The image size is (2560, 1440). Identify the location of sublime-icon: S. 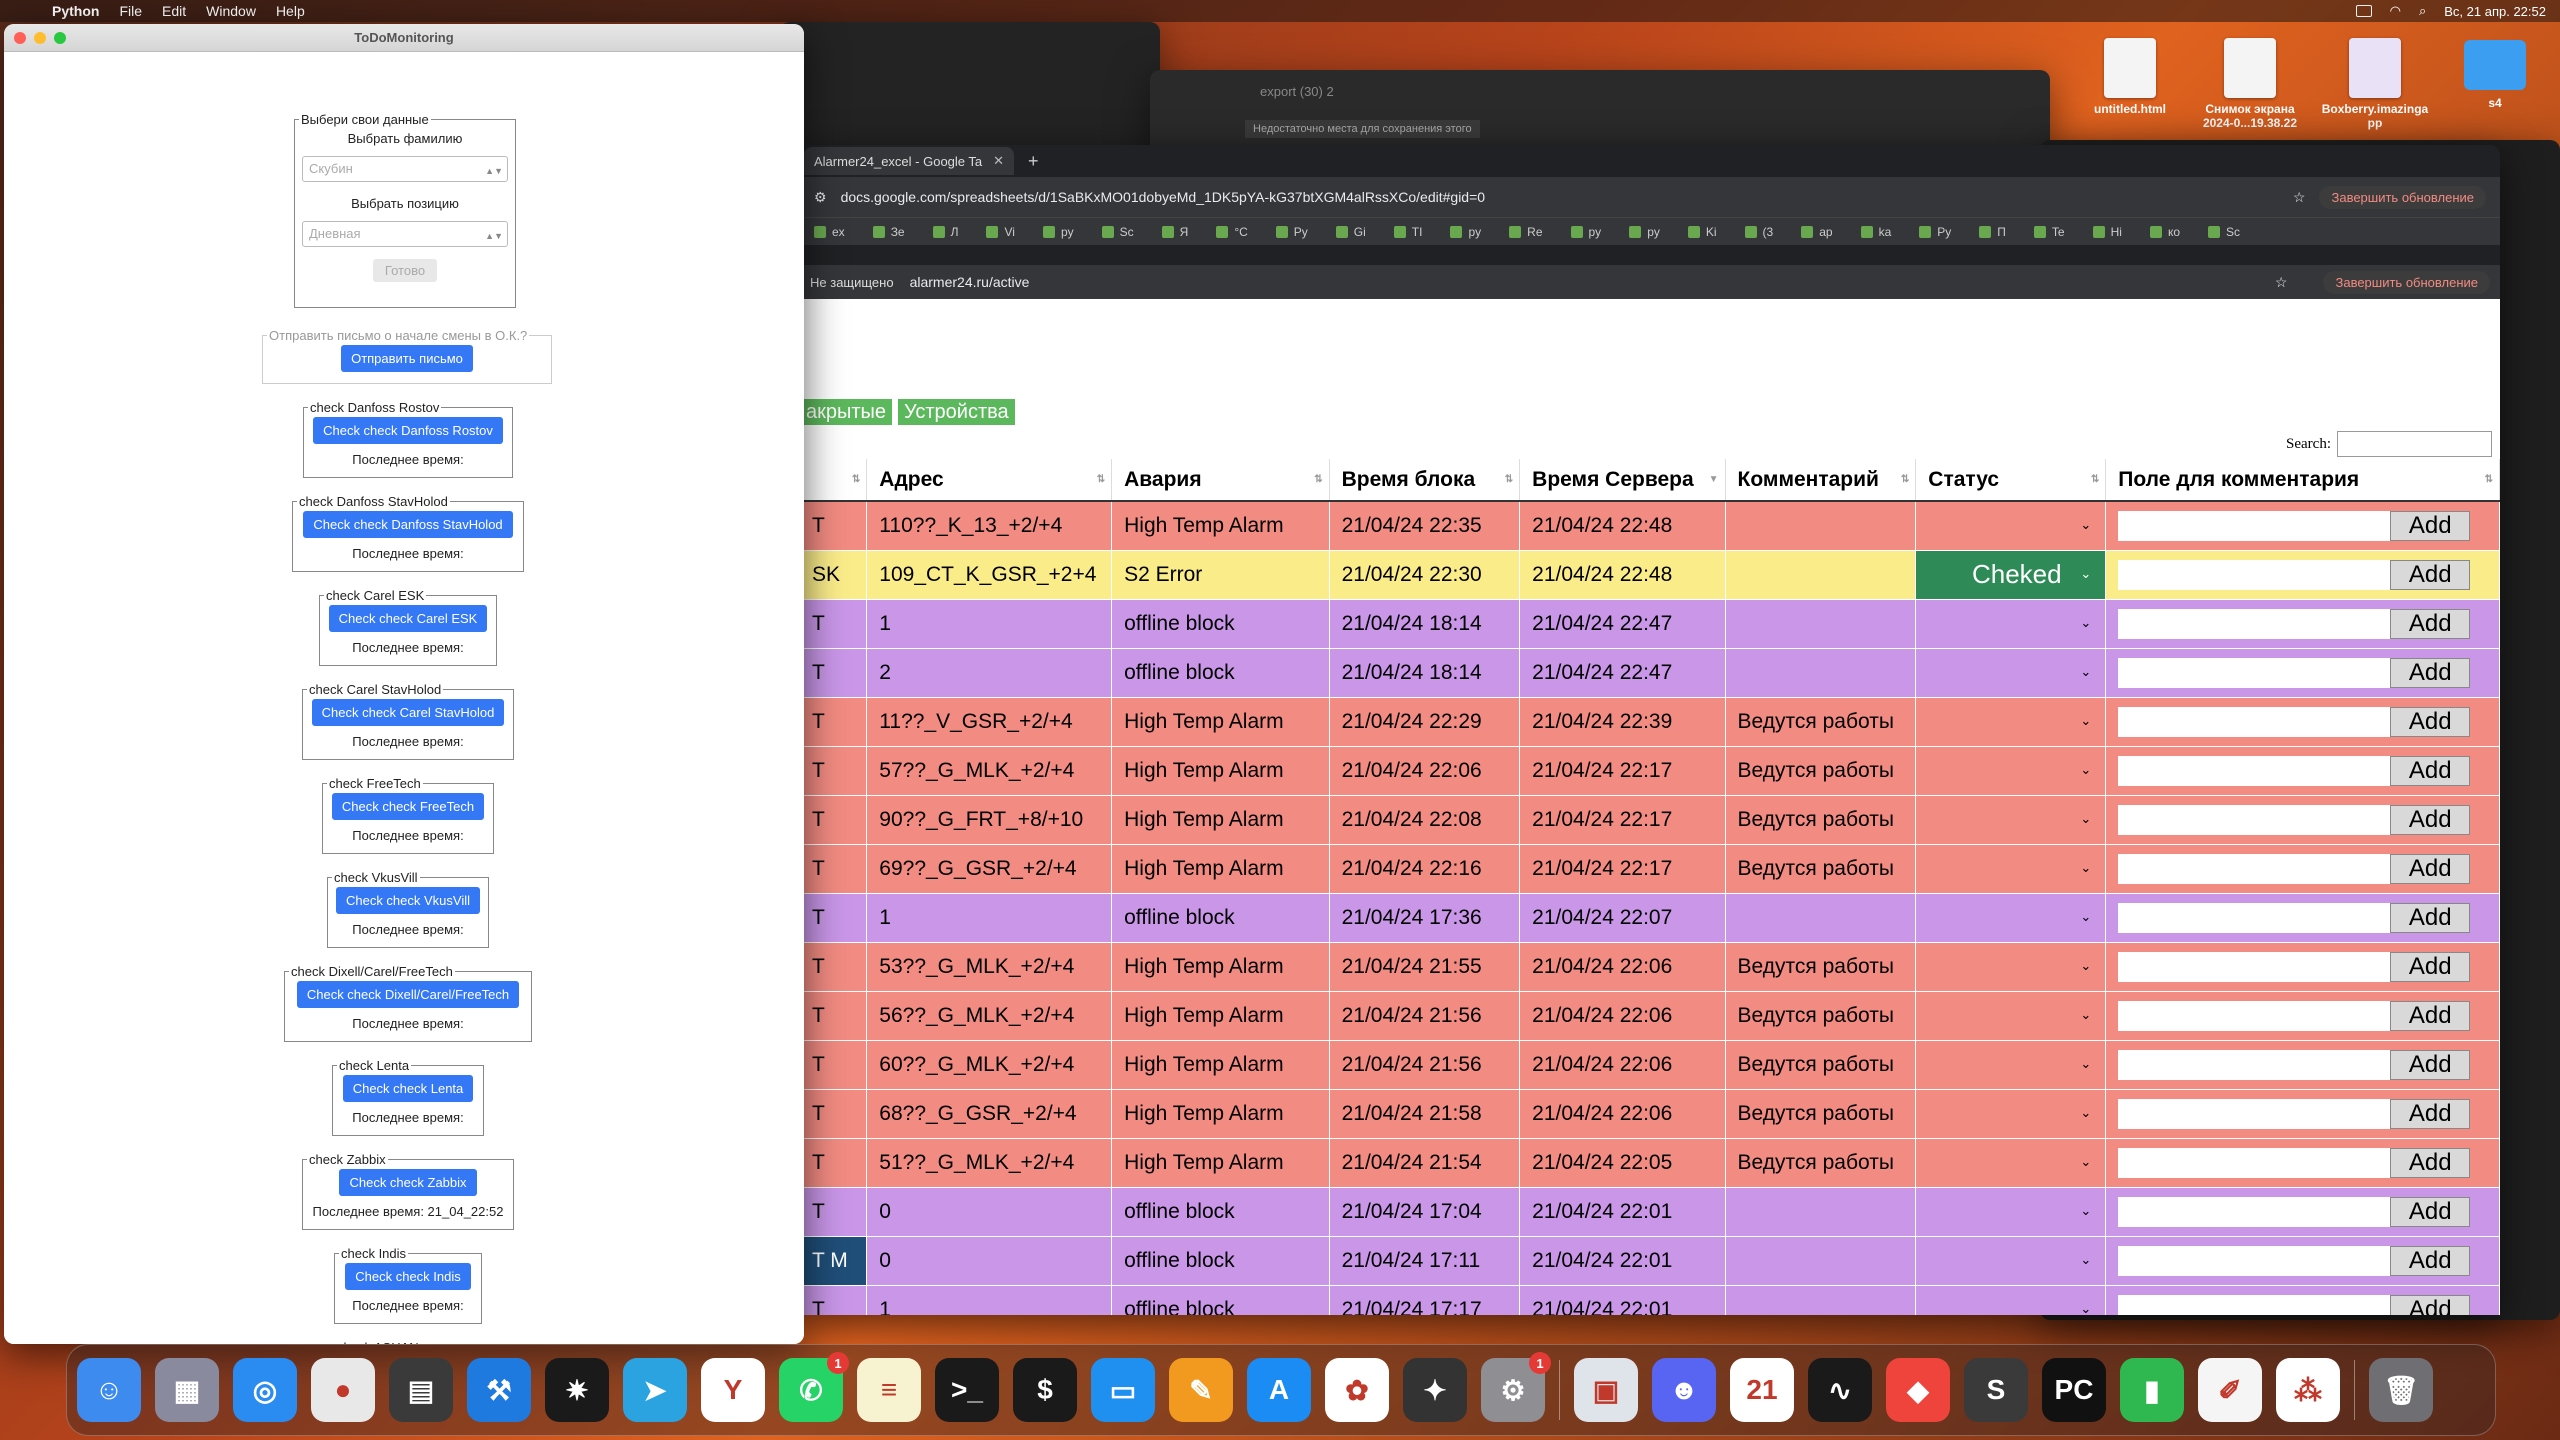
(1996, 1390).